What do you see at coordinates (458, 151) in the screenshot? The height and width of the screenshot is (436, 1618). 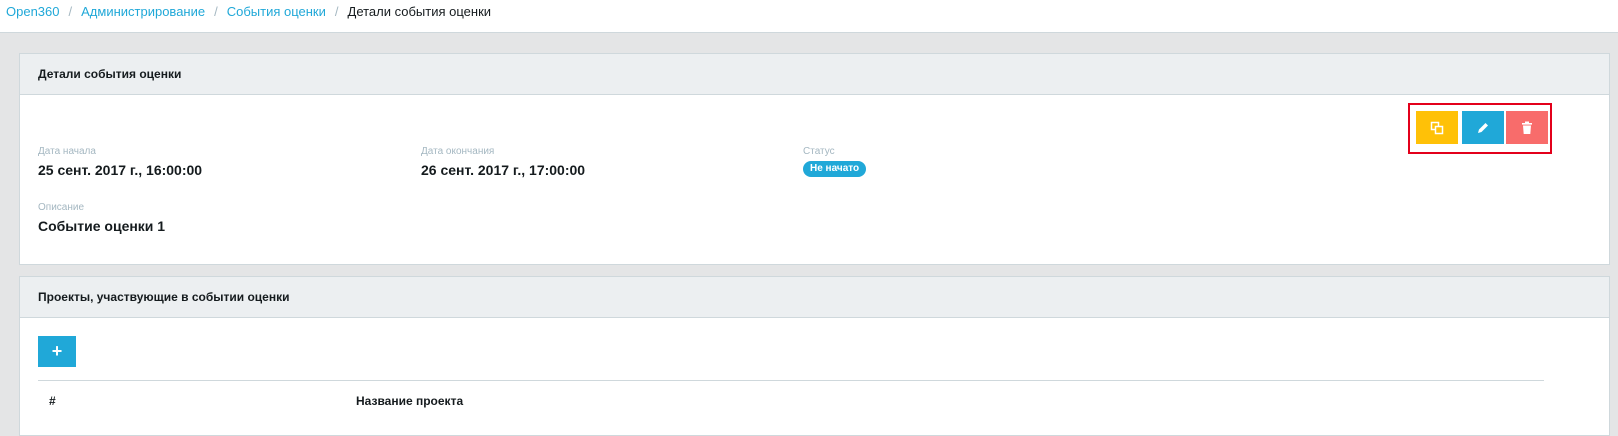 I see `end-date-label: Дата окончания` at bounding box center [458, 151].